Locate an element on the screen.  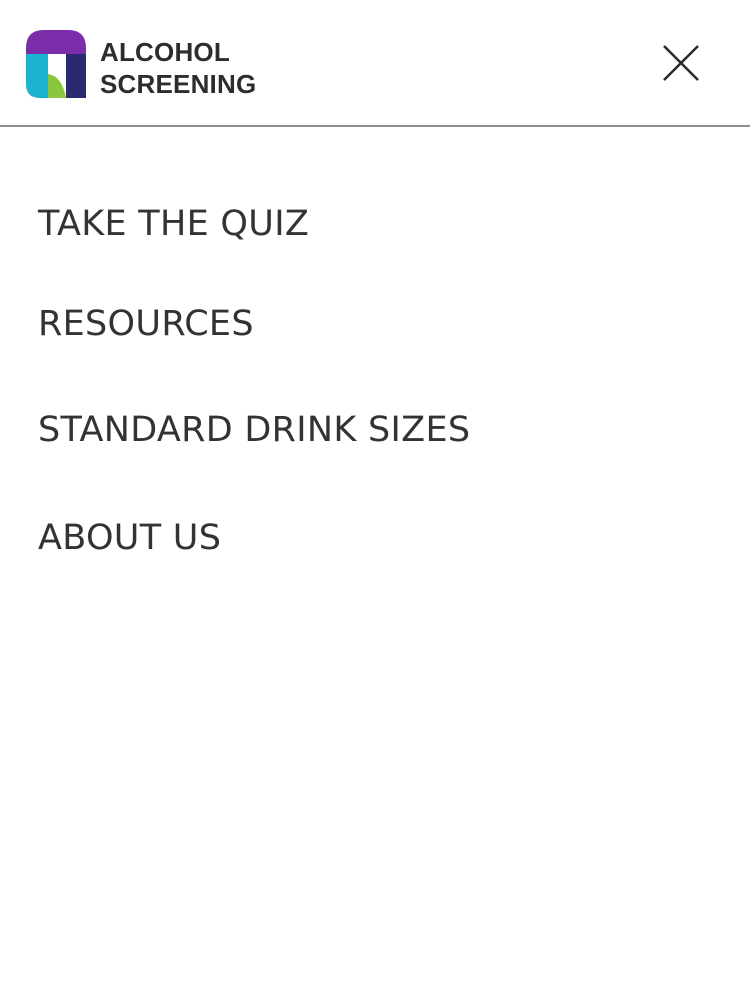
menu-item-take-the-quiz: TAKE THE QUIZ is located at coordinates (173, 224).